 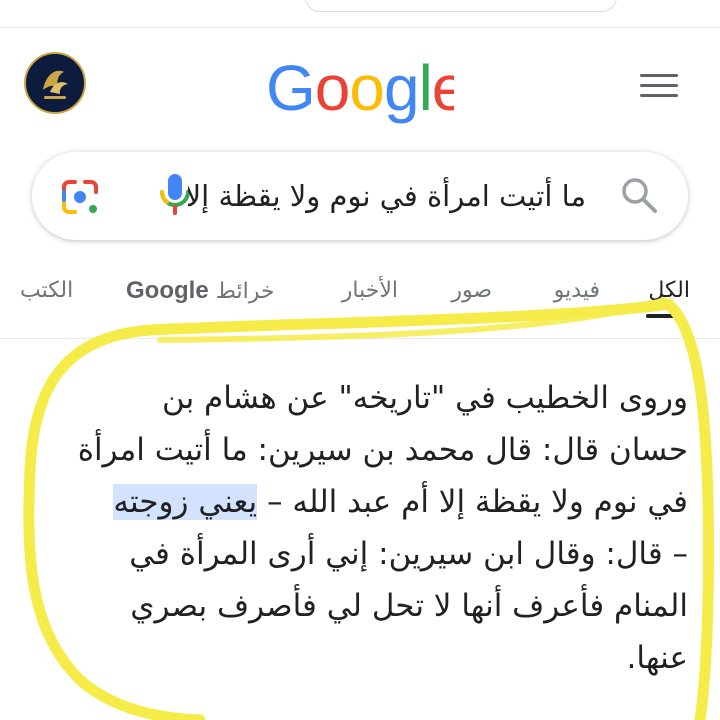 I want to click on avatar-emblem-icon, so click(x=55, y=83).